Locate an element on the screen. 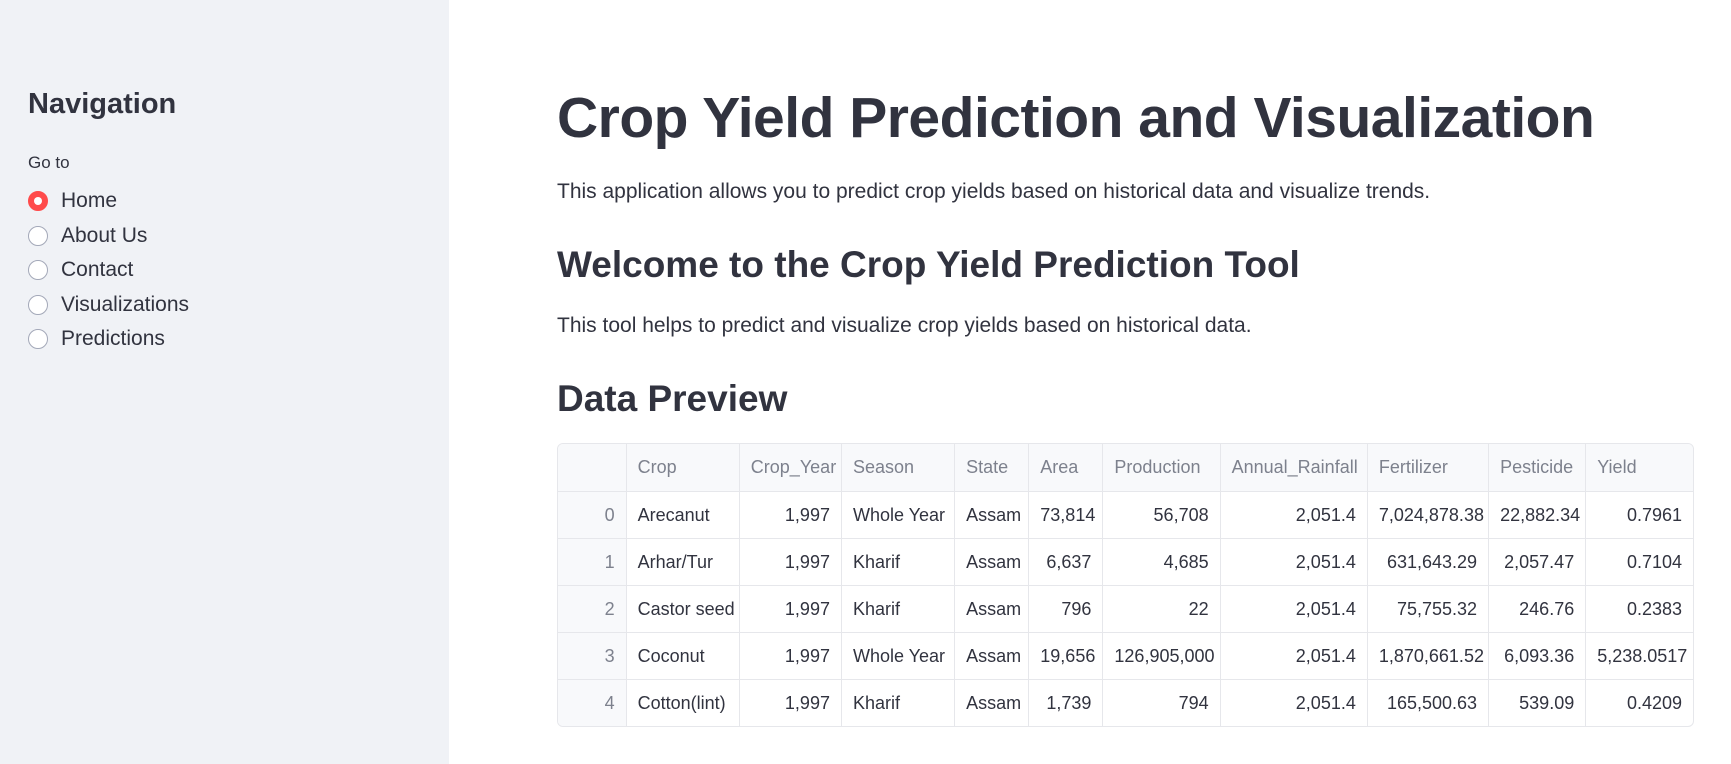 The width and height of the screenshot is (1731, 764). table-cell: Cotton(lint) is located at coordinates (683, 702).